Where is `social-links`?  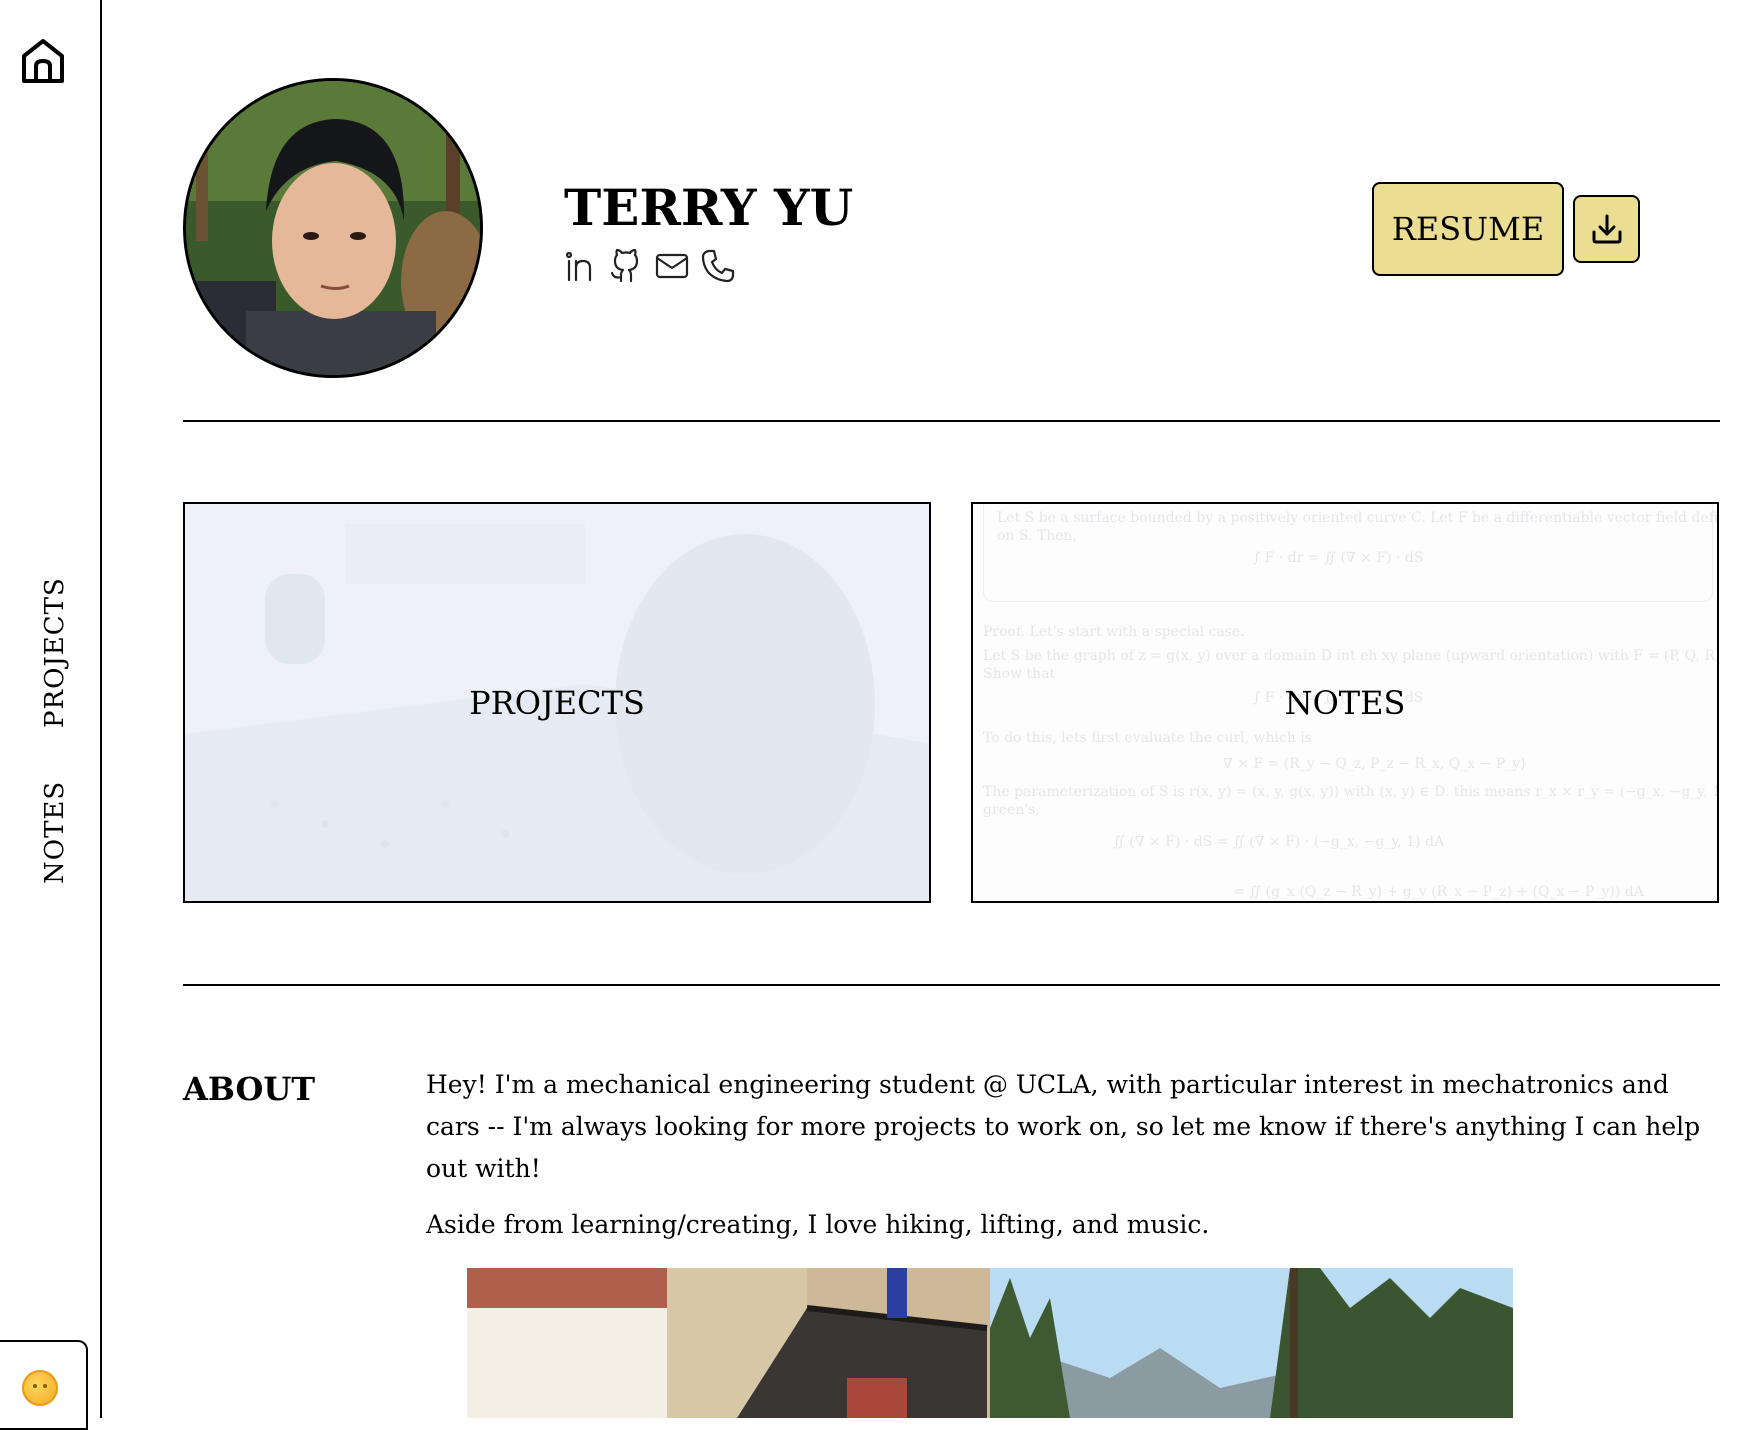 social-links is located at coordinates (649, 266).